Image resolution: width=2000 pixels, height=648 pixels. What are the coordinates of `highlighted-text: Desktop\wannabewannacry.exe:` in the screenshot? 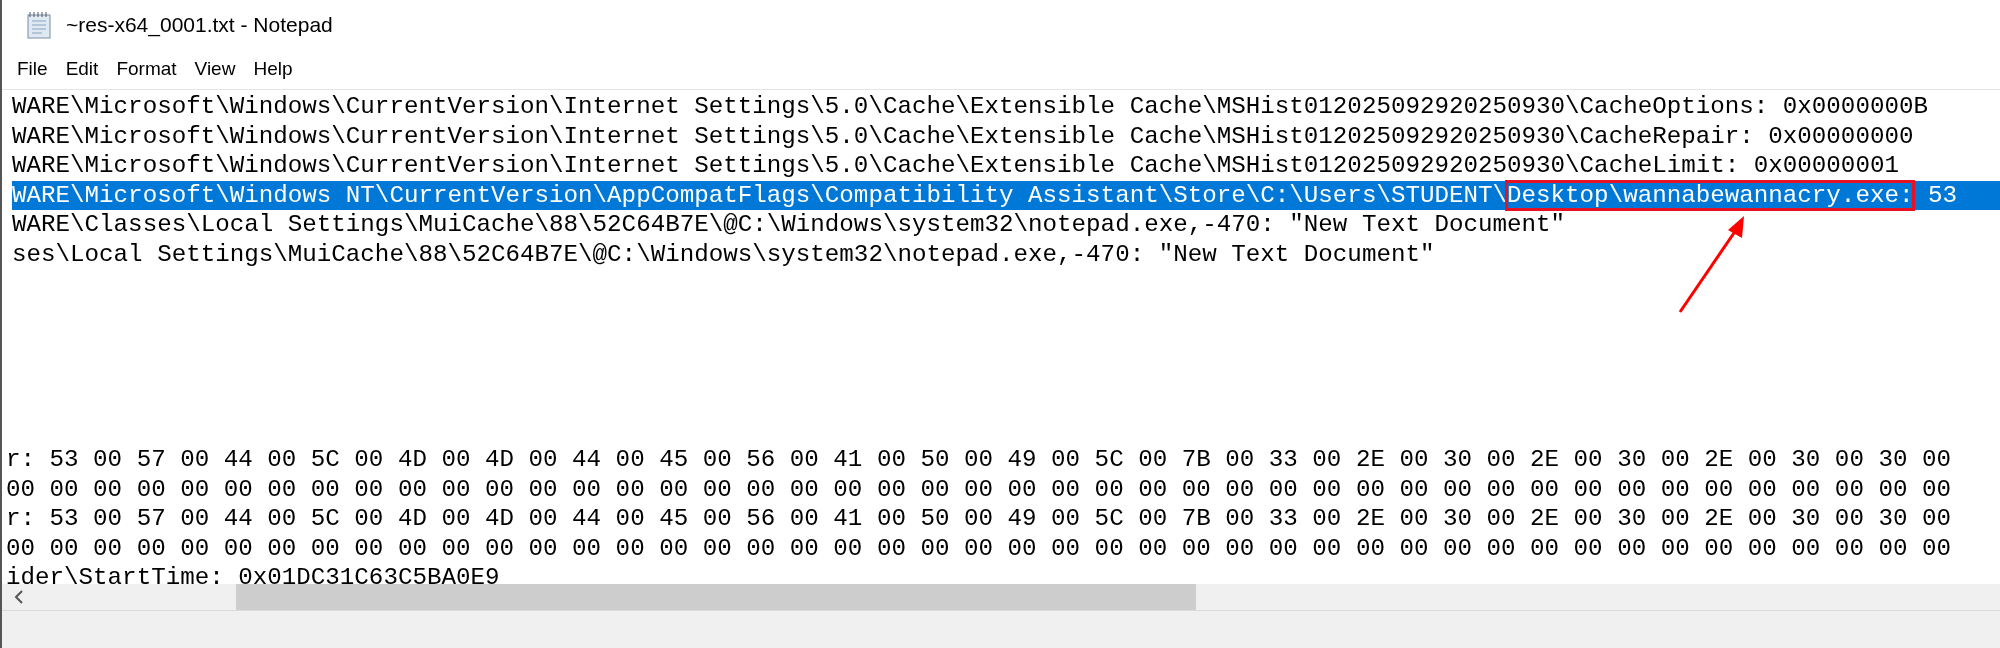 It's located at (1710, 195).